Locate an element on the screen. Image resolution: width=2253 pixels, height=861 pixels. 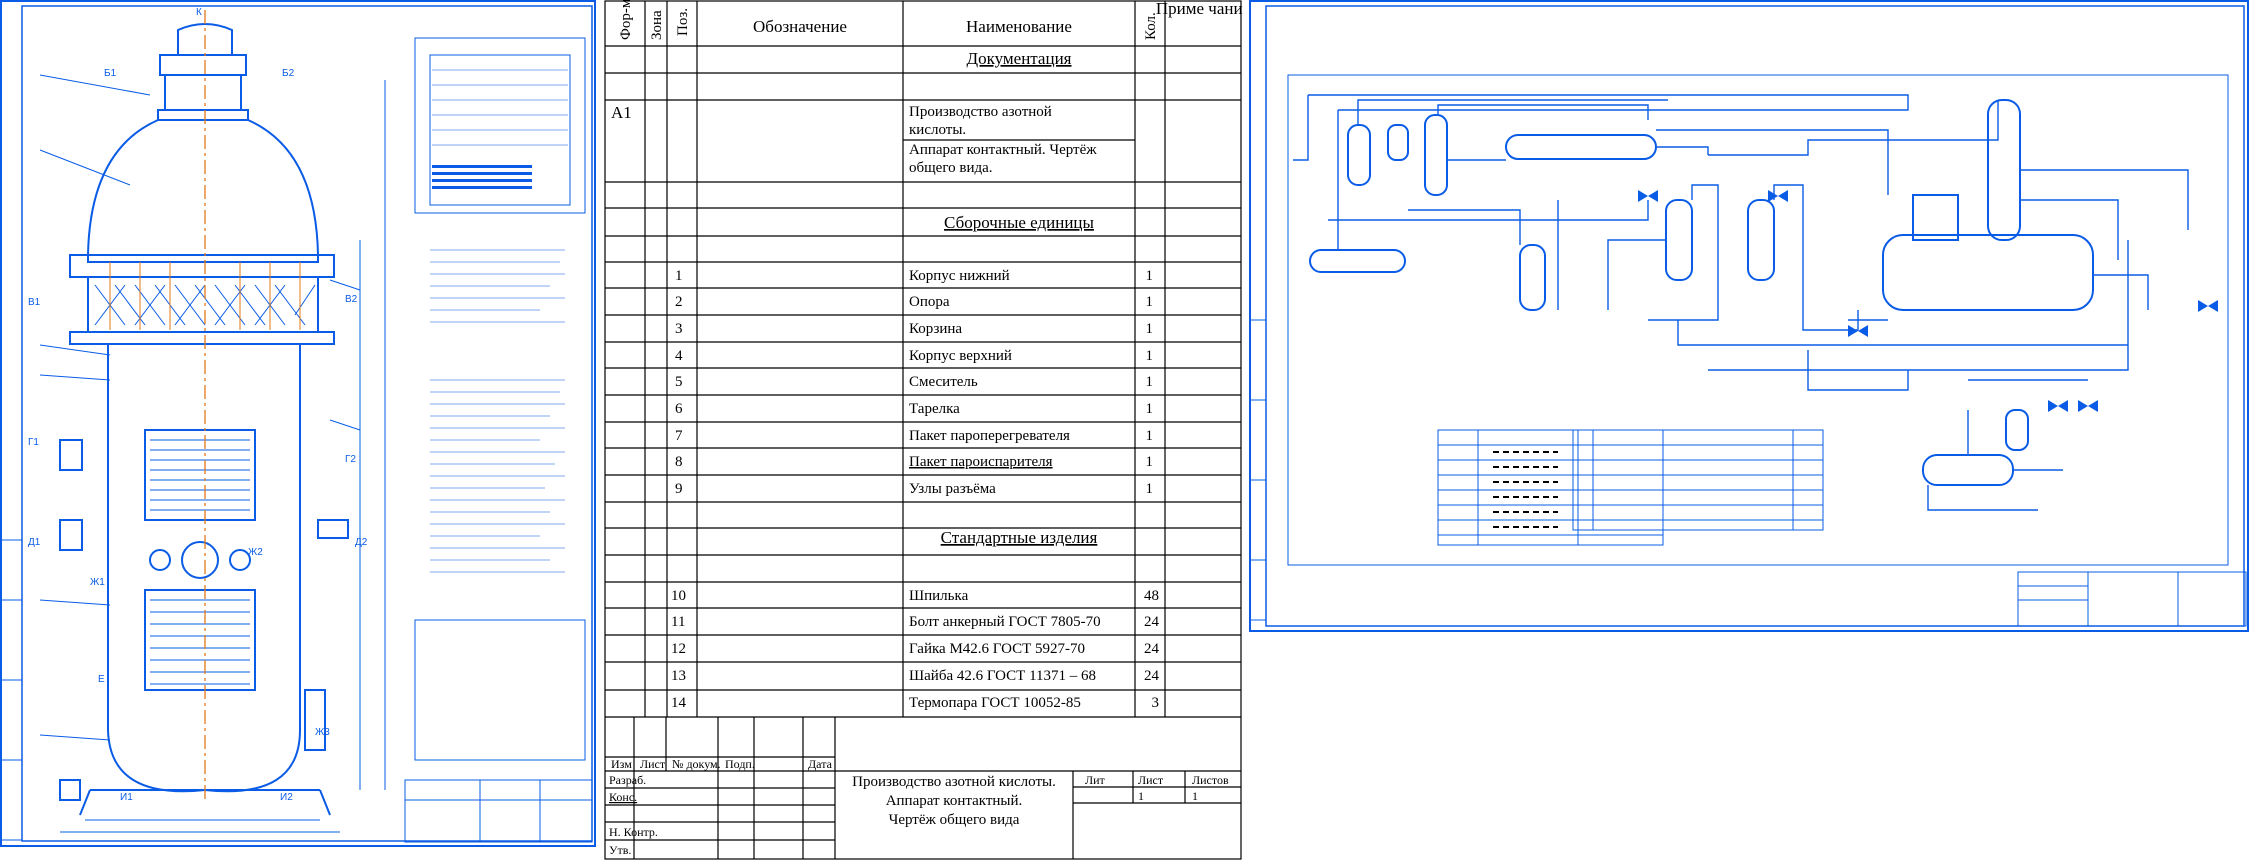
table-row-pos: 14 is located at coordinates (679, 703).